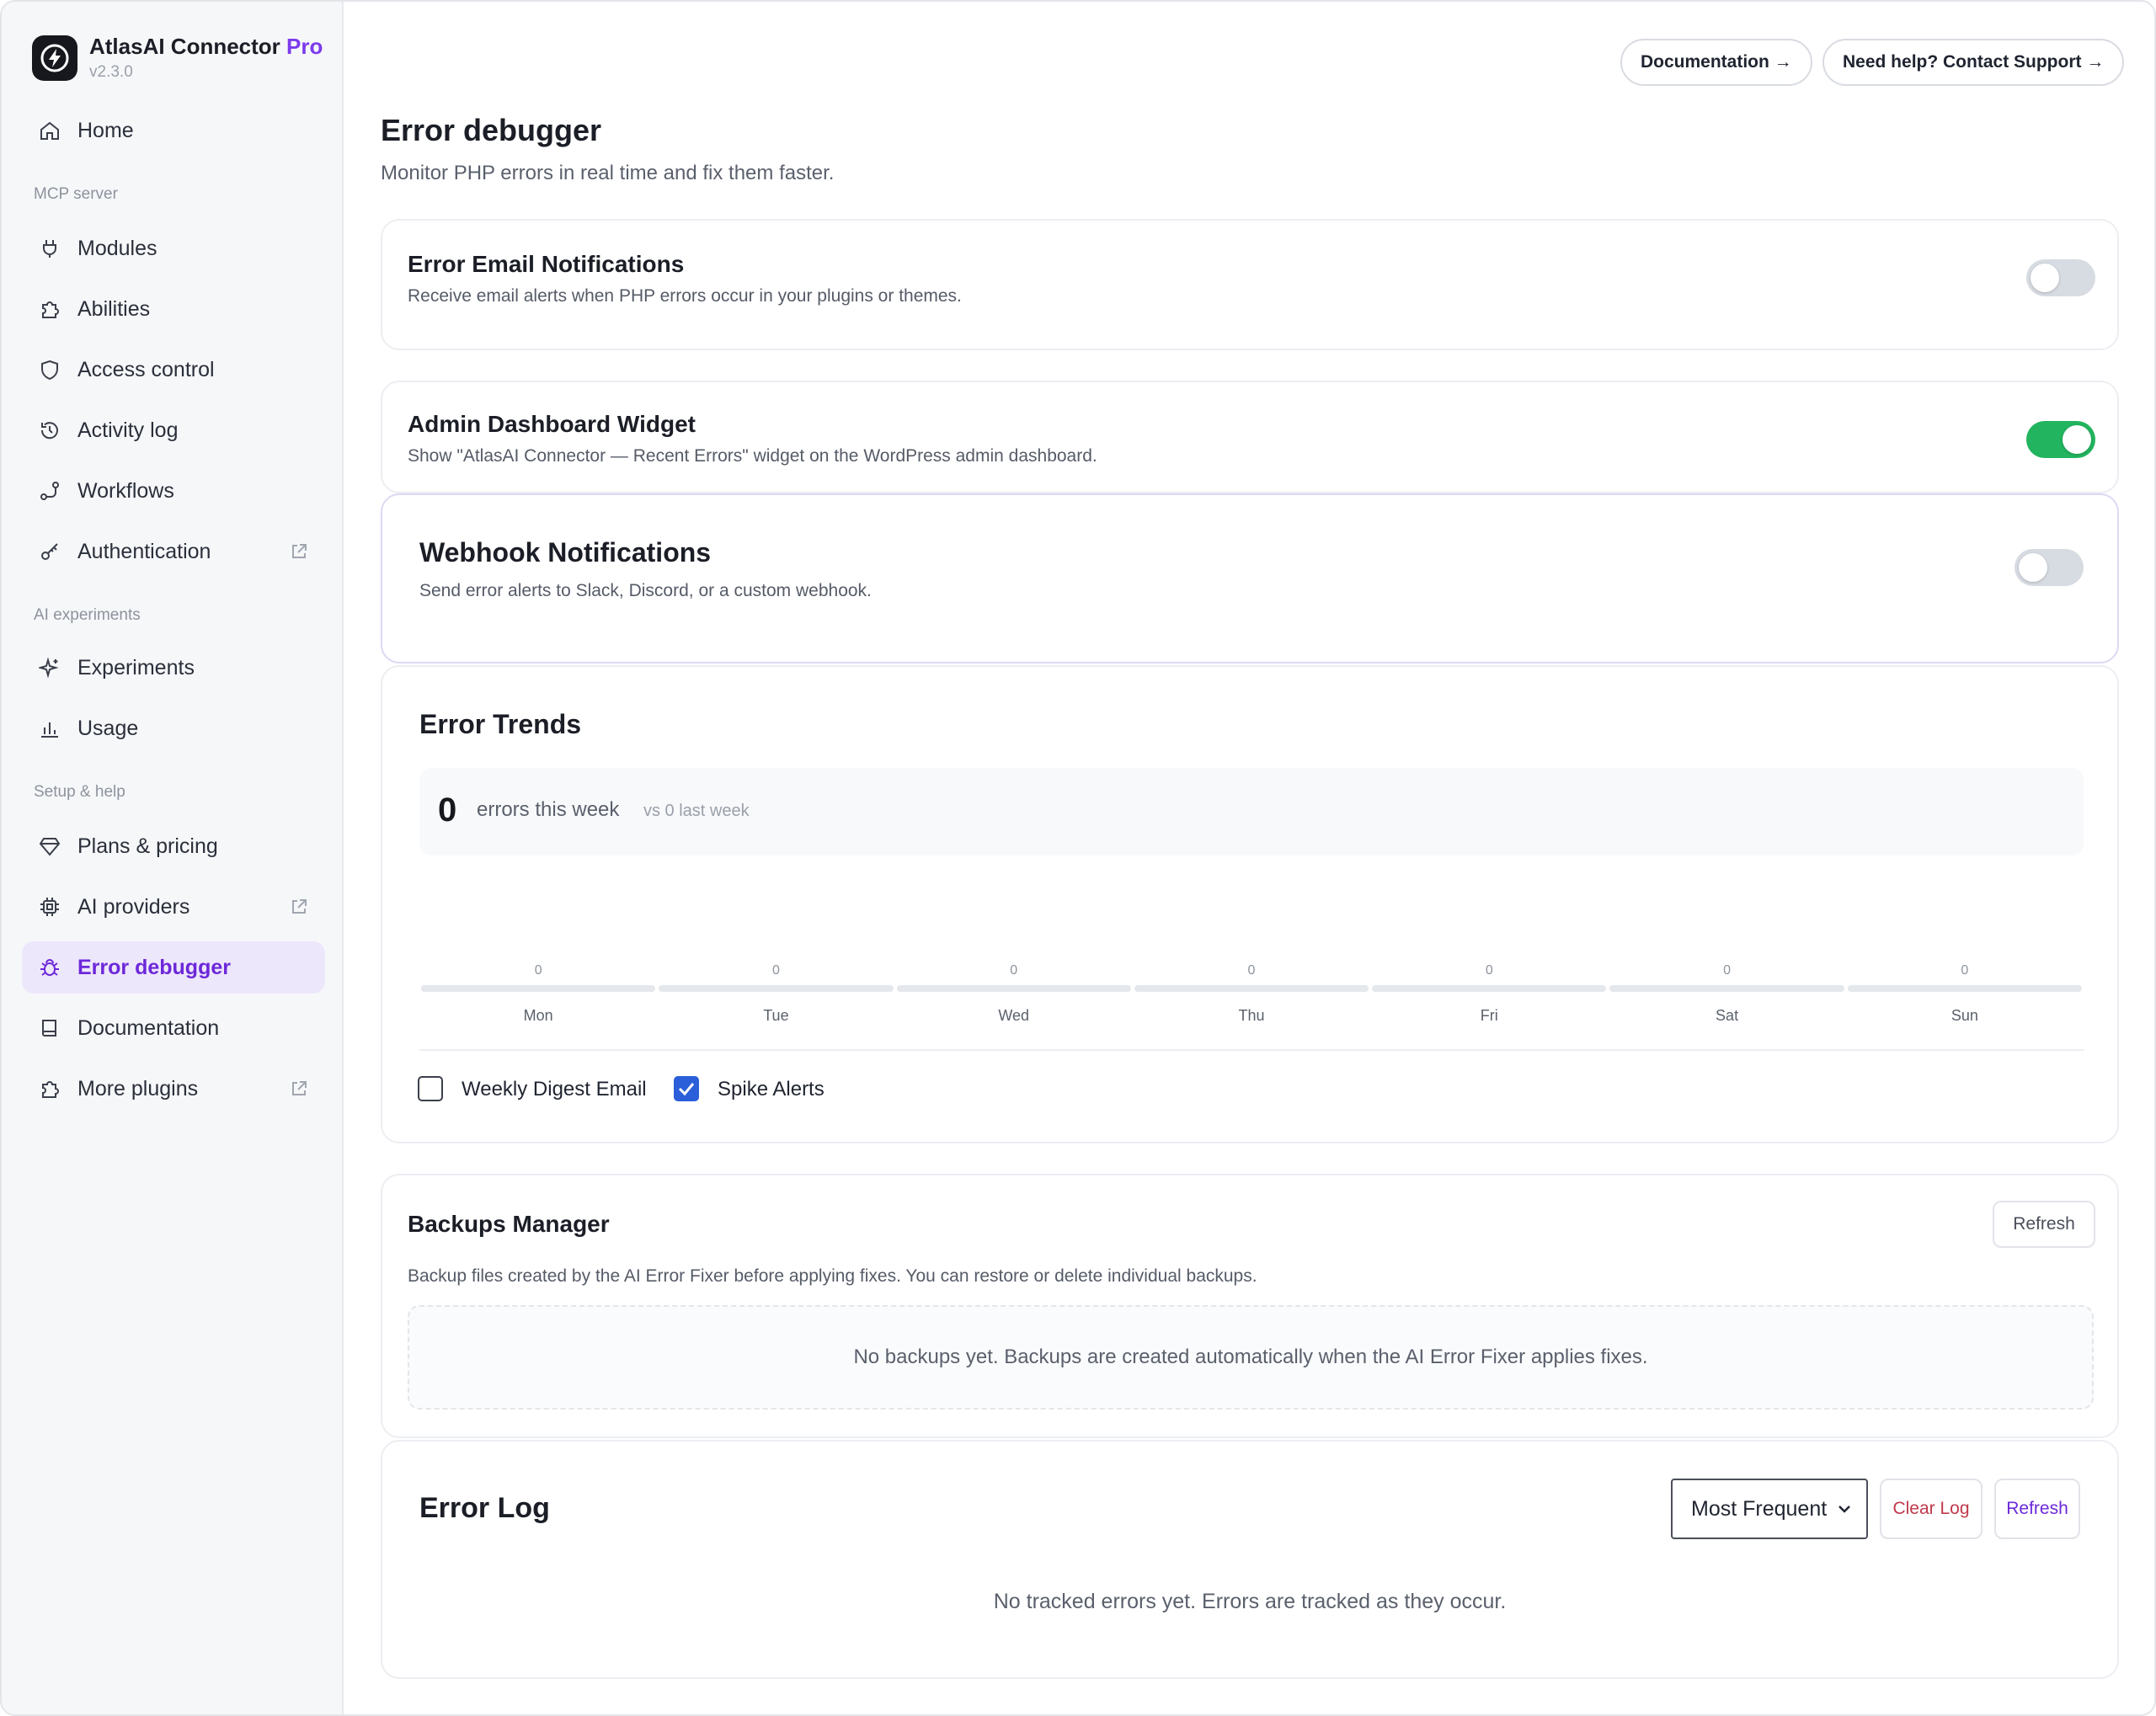 The image size is (2156, 1716). I want to click on book-icon, so click(49, 1028).